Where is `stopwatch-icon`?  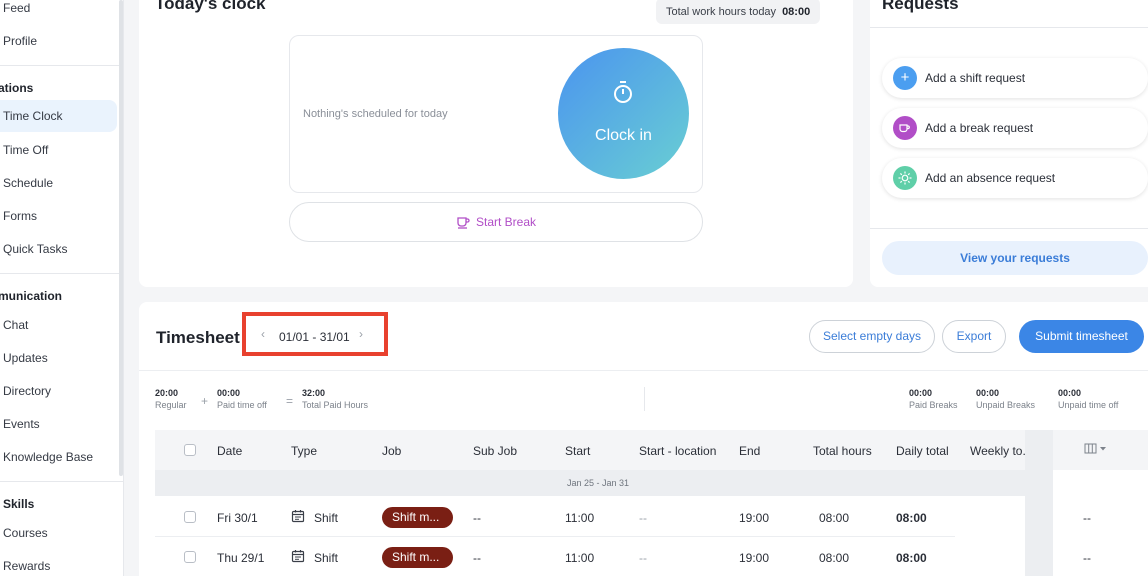 stopwatch-icon is located at coordinates (623, 94).